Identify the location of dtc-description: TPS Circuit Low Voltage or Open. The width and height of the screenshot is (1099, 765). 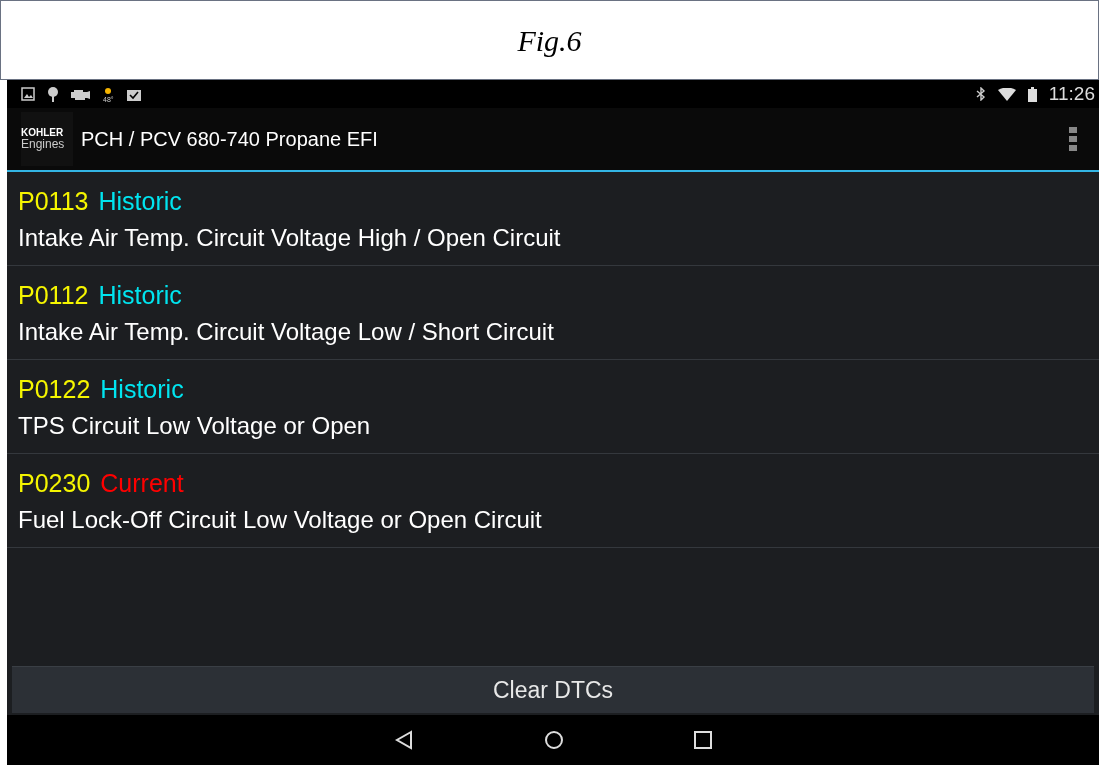
(195, 426).